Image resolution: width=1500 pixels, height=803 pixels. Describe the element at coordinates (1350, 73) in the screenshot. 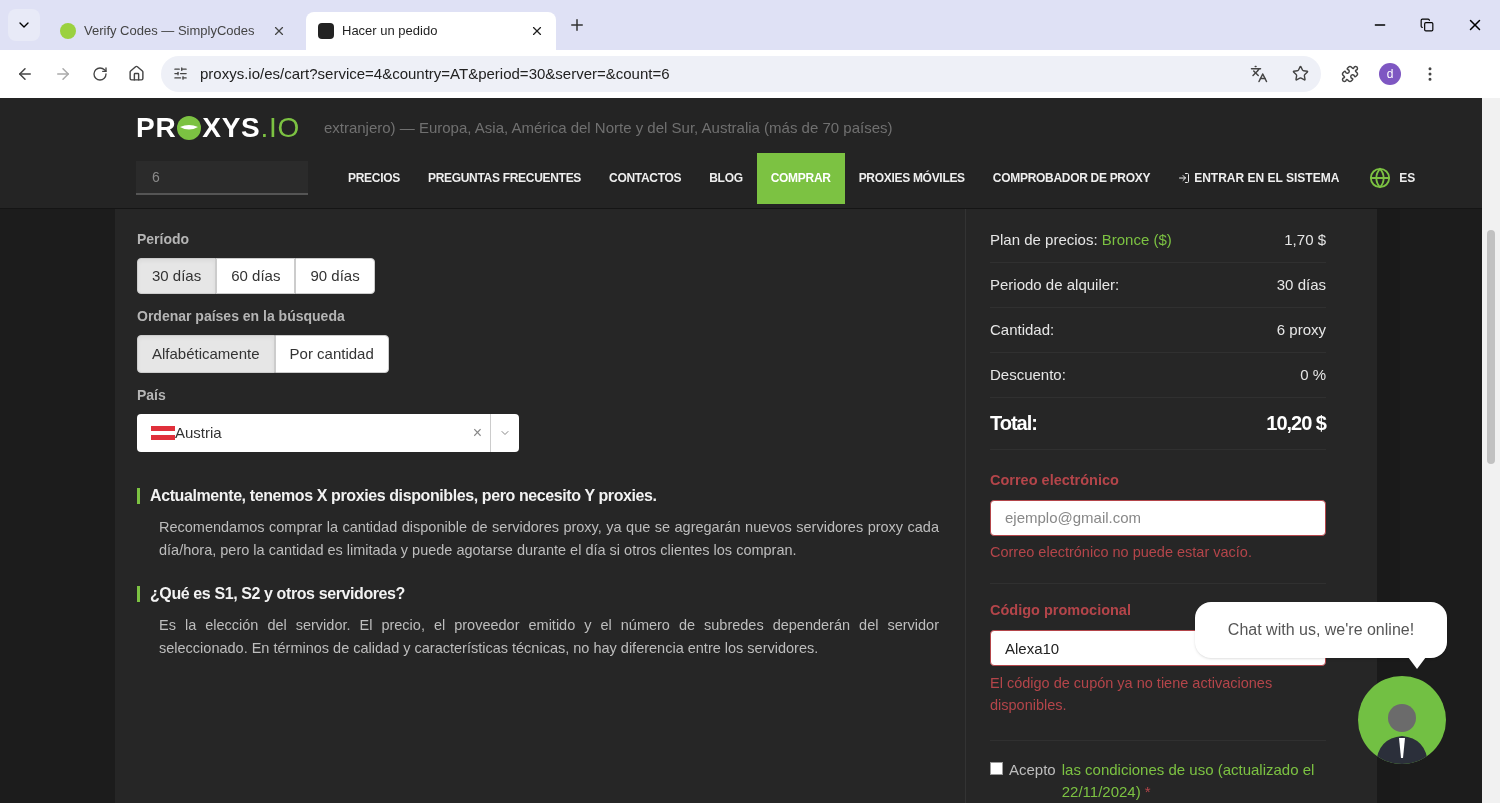

I see `extensions-icon` at that location.